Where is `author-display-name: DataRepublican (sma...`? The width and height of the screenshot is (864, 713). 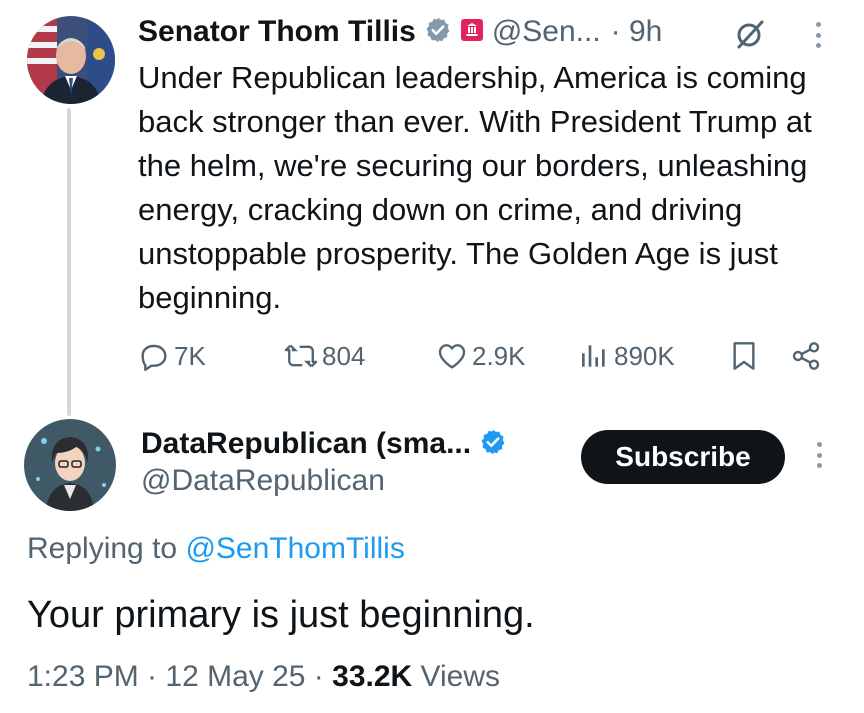 author-display-name: DataRepublican (sma... is located at coordinates (306, 444).